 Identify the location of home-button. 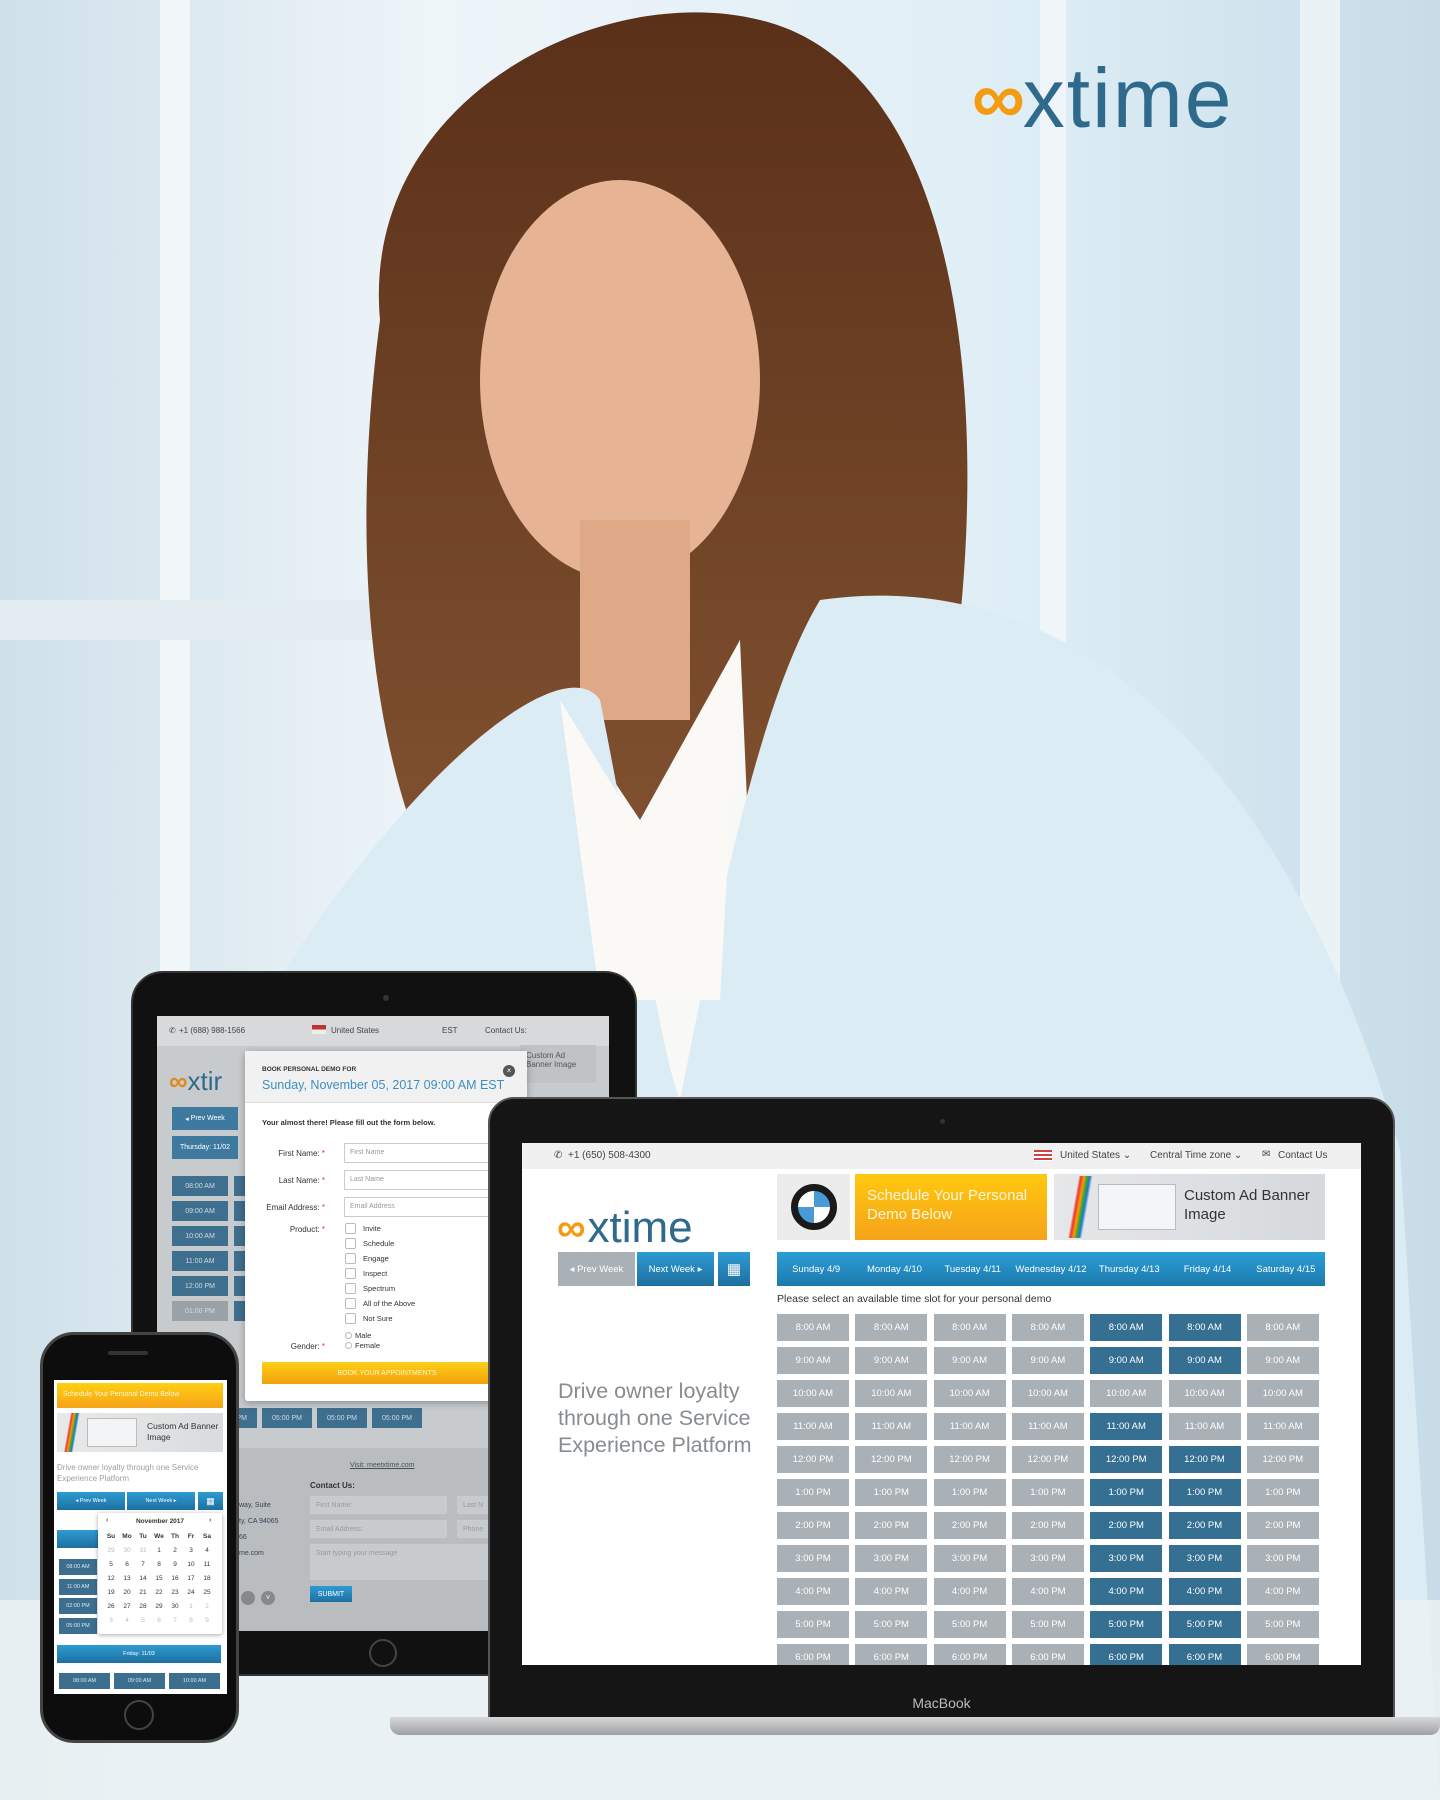
(383, 1653).